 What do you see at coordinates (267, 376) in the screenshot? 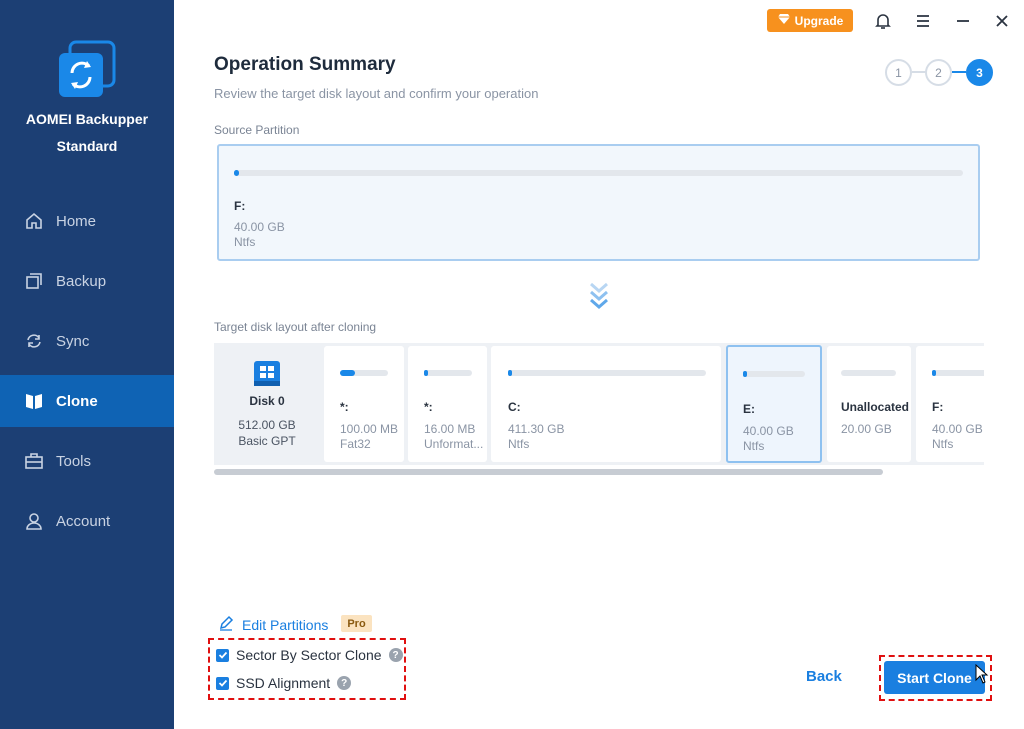
I see `disk-icon` at bounding box center [267, 376].